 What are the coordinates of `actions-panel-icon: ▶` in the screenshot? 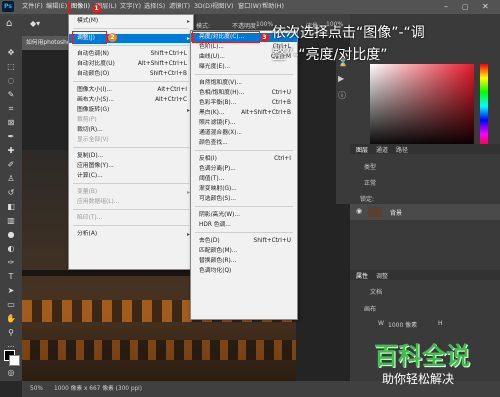 It's located at (341, 78).